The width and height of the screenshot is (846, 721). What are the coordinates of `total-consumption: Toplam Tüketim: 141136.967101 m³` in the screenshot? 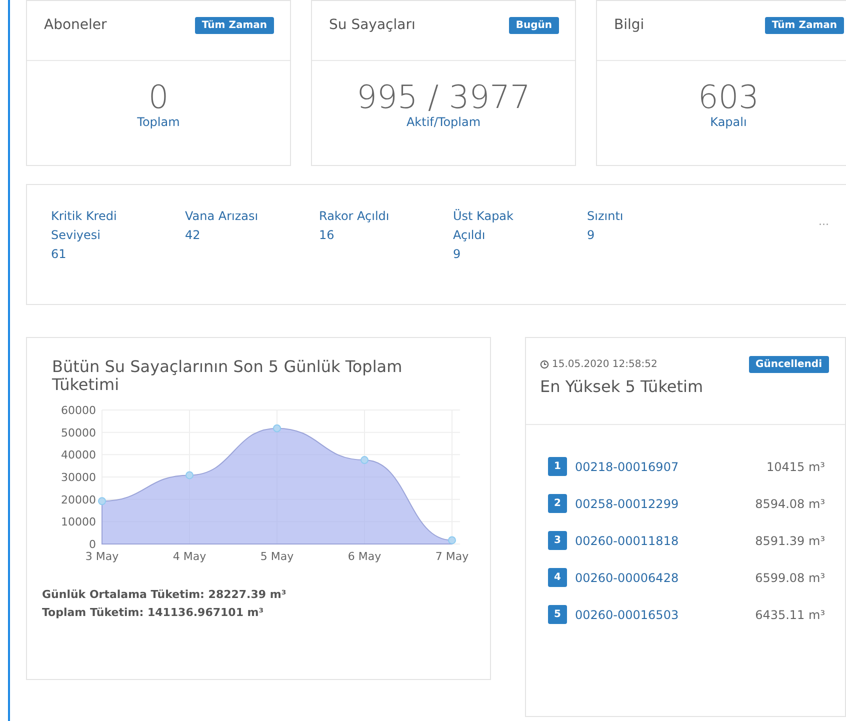 It's located at (153, 613).